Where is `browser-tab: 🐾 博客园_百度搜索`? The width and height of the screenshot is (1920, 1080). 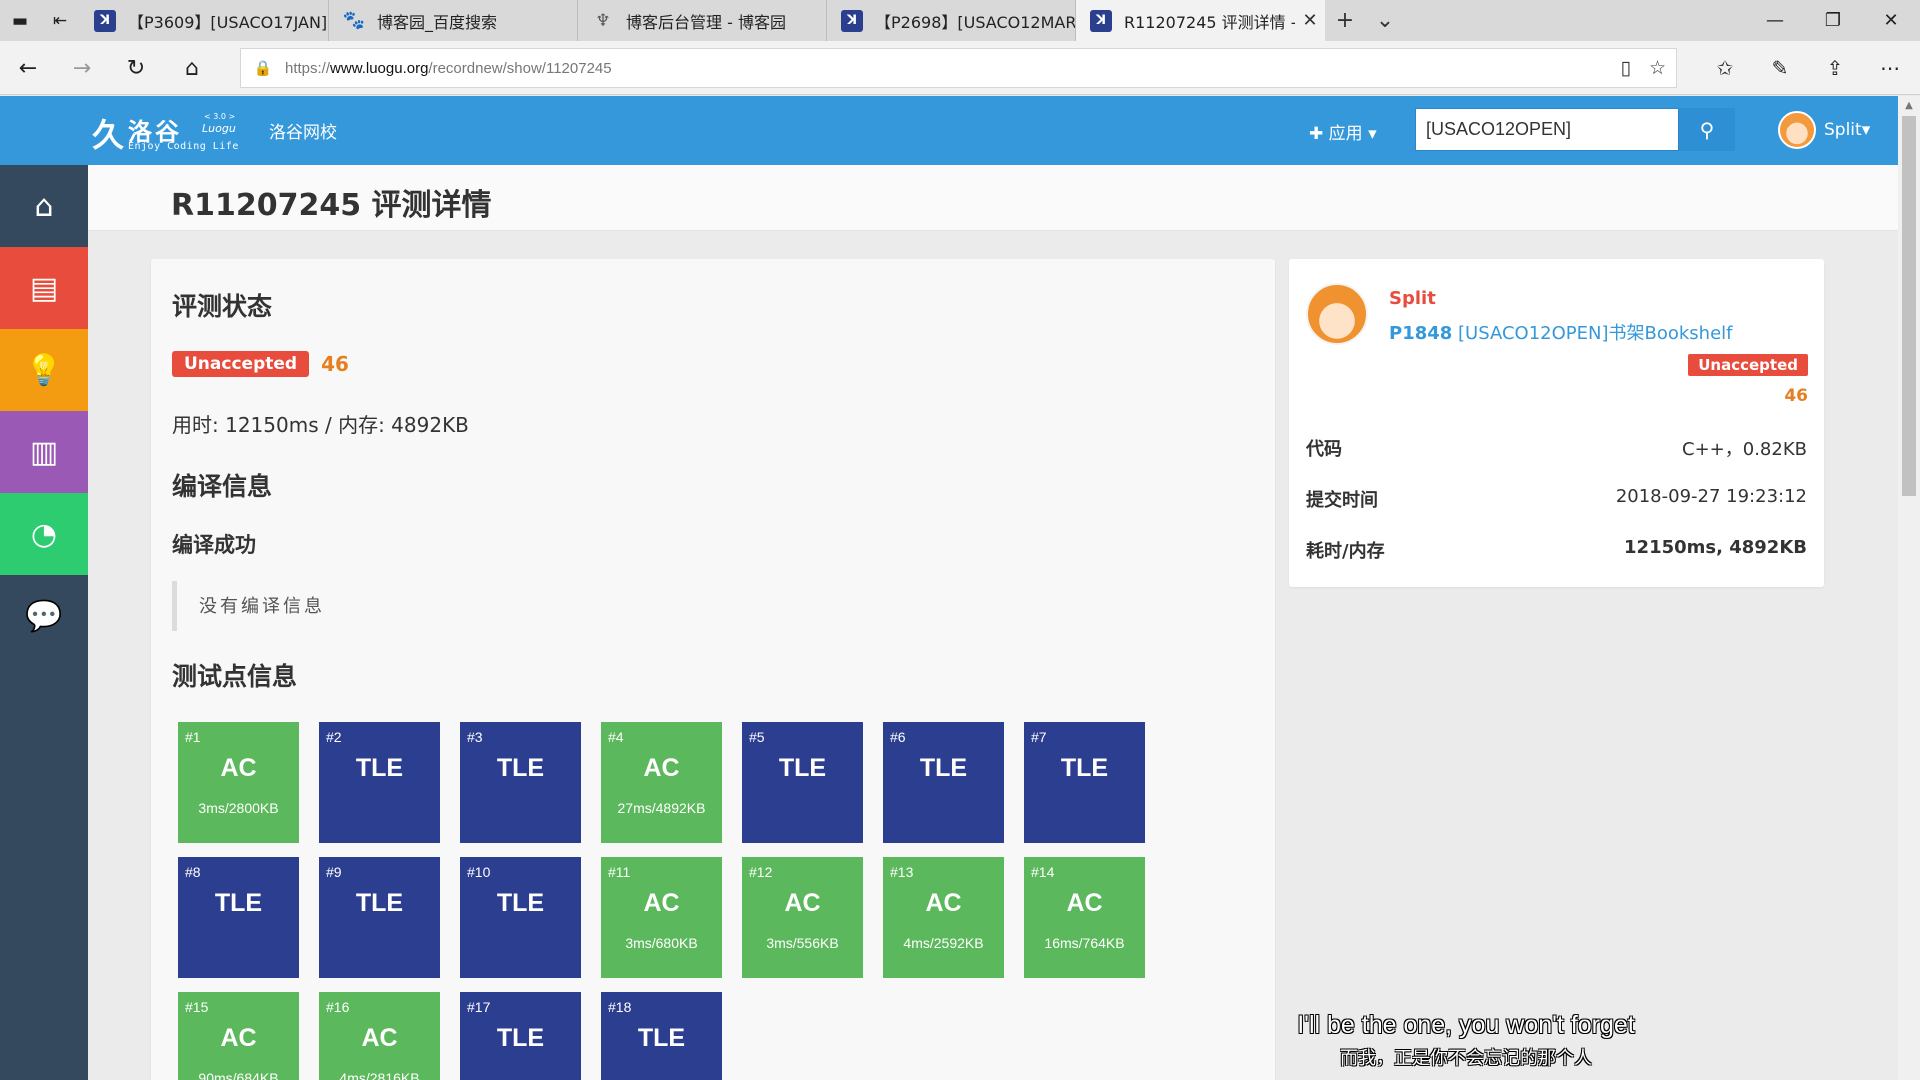 browser-tab: 🐾 博客园_百度搜索 is located at coordinates (453, 20).